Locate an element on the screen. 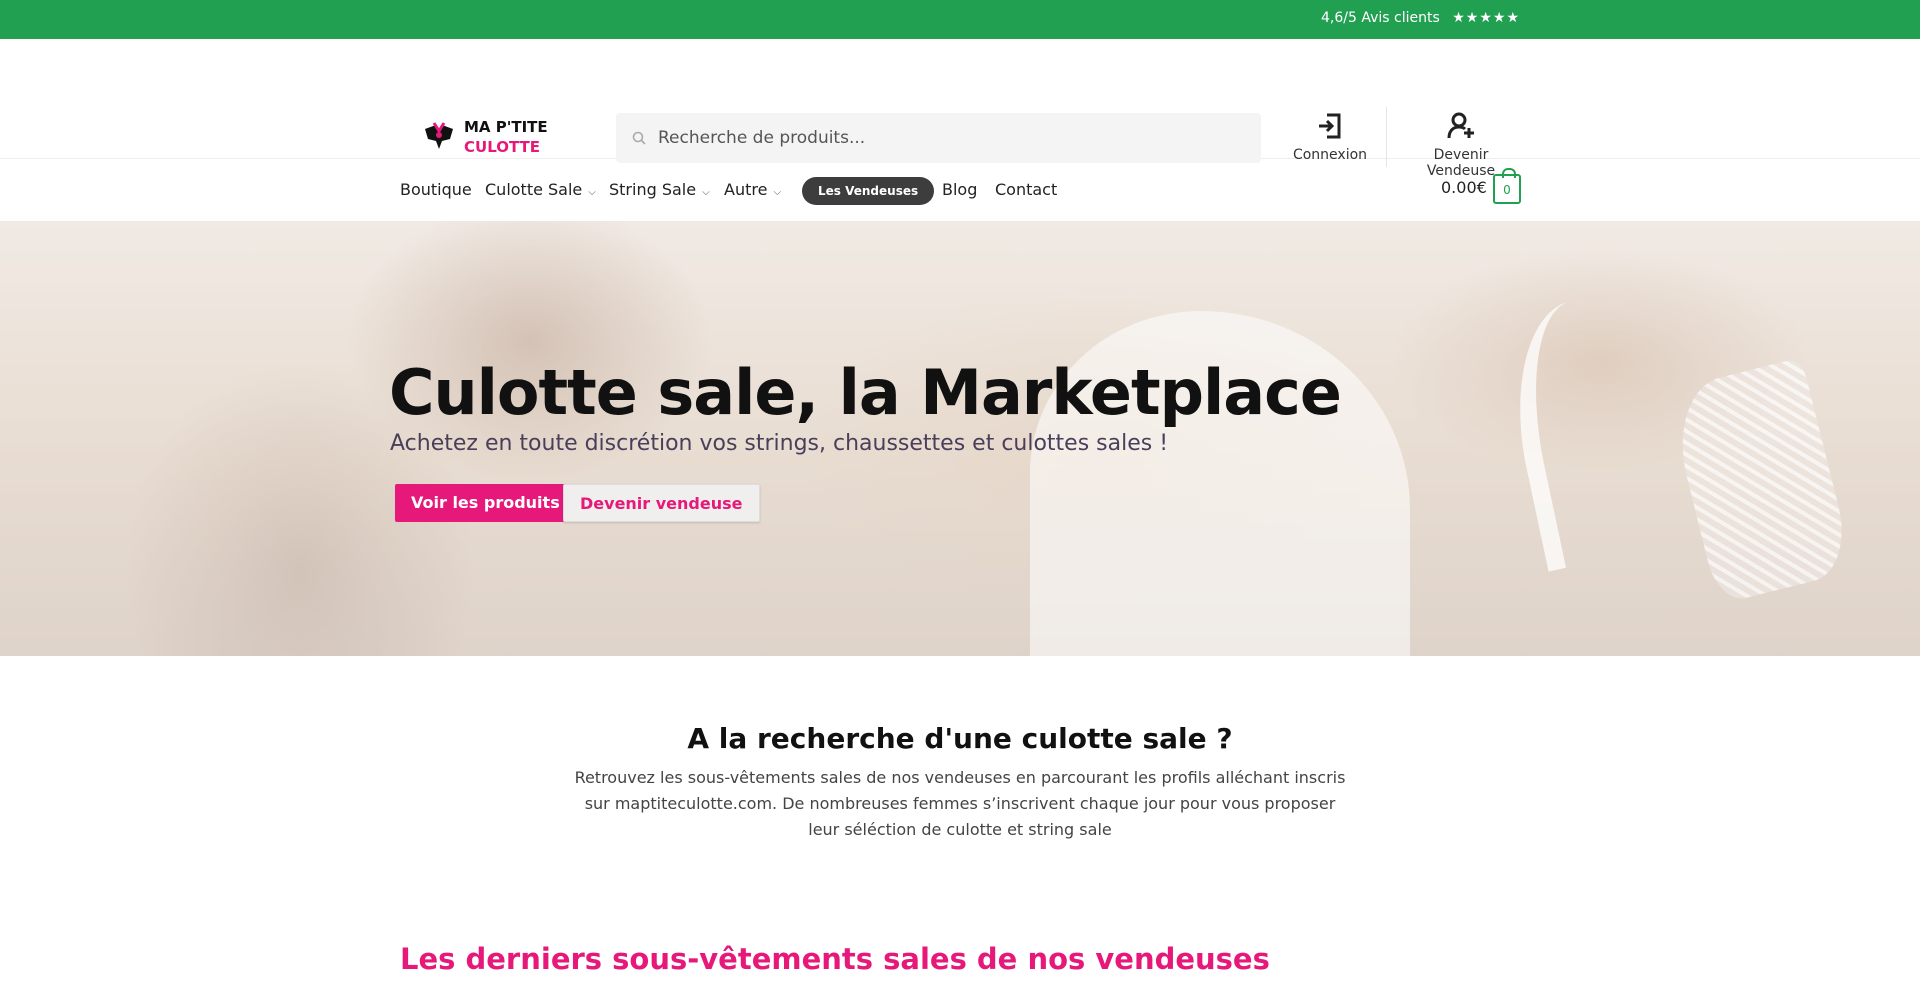  intro-heading: A la recherche d'une culotte sale ? is located at coordinates (960, 738).